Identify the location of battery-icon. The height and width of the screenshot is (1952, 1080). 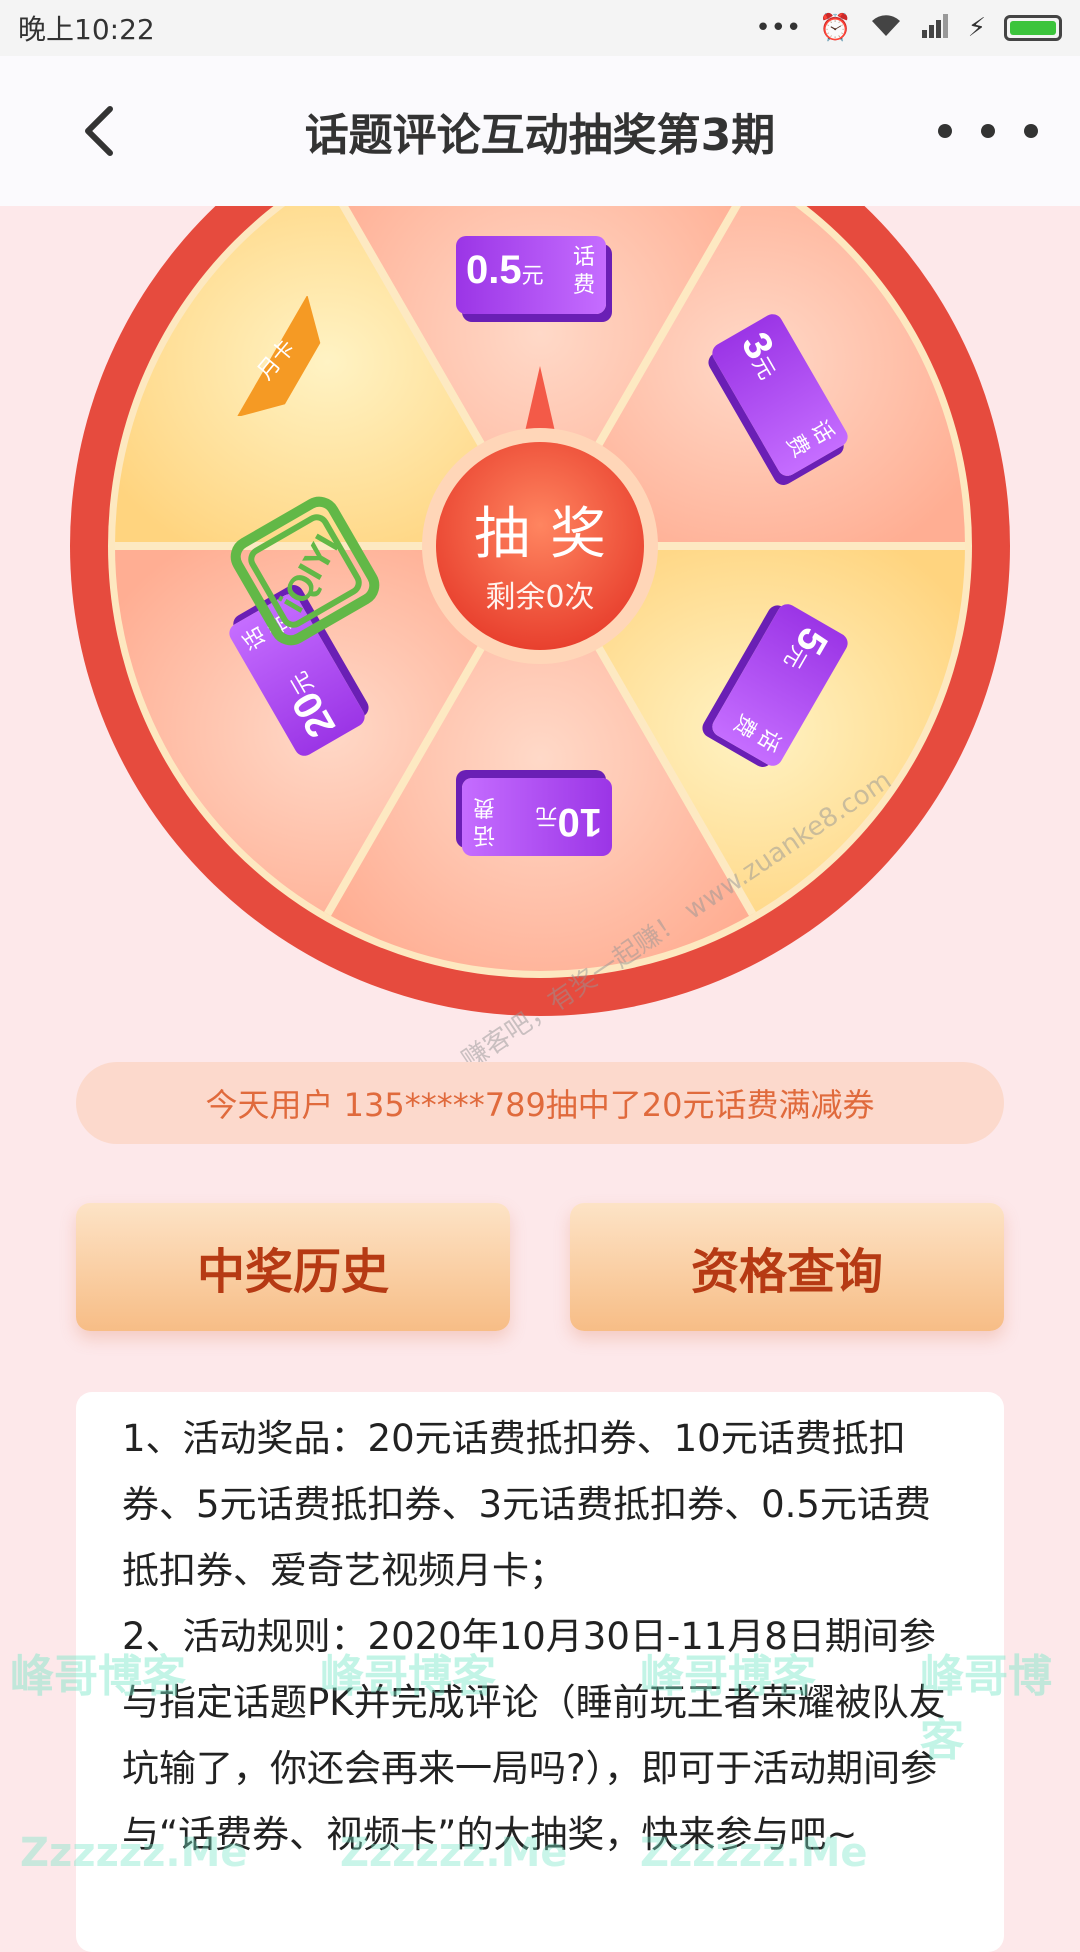
(1033, 28).